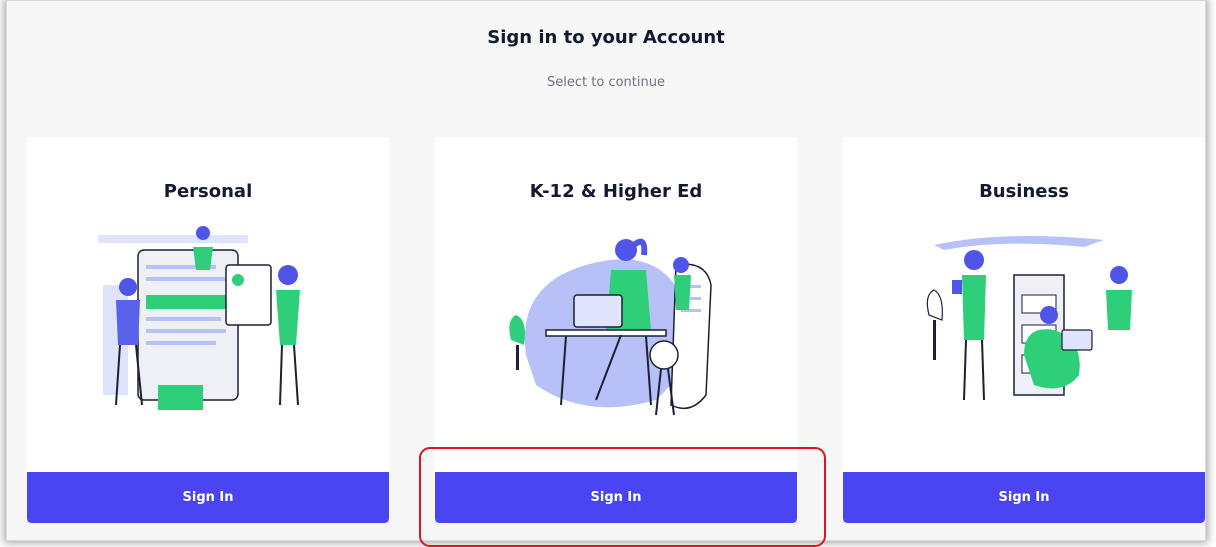  I want to click on card-title-education: K-12 & Higher Ed, so click(616, 191).